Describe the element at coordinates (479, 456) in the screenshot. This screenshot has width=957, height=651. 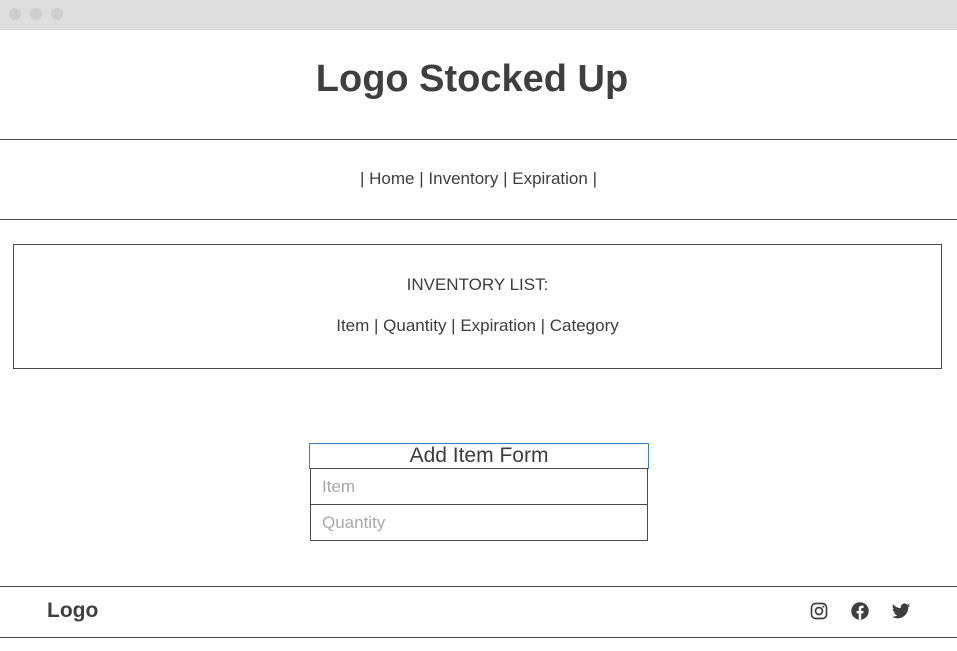
I see `add-item-form-title: Add Item Form` at that location.